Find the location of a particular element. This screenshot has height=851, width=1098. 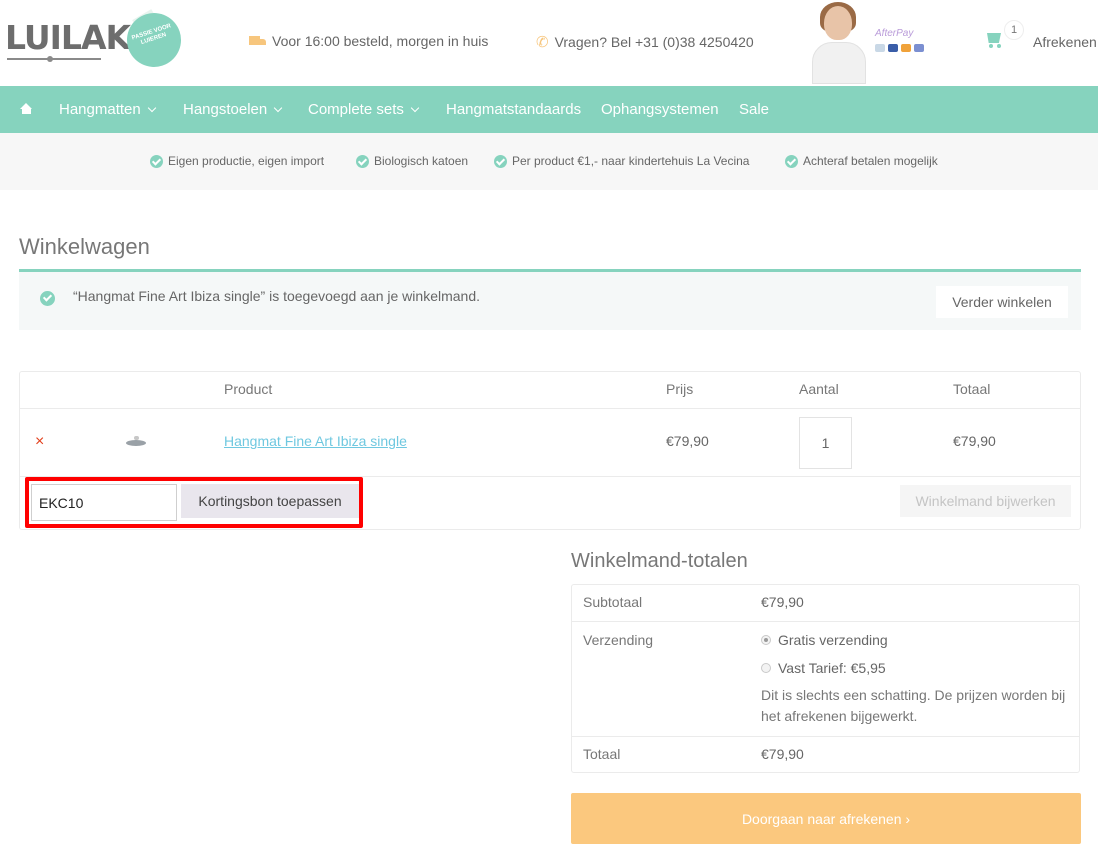

usp-item: Biologisch katoen is located at coordinates (412, 161).